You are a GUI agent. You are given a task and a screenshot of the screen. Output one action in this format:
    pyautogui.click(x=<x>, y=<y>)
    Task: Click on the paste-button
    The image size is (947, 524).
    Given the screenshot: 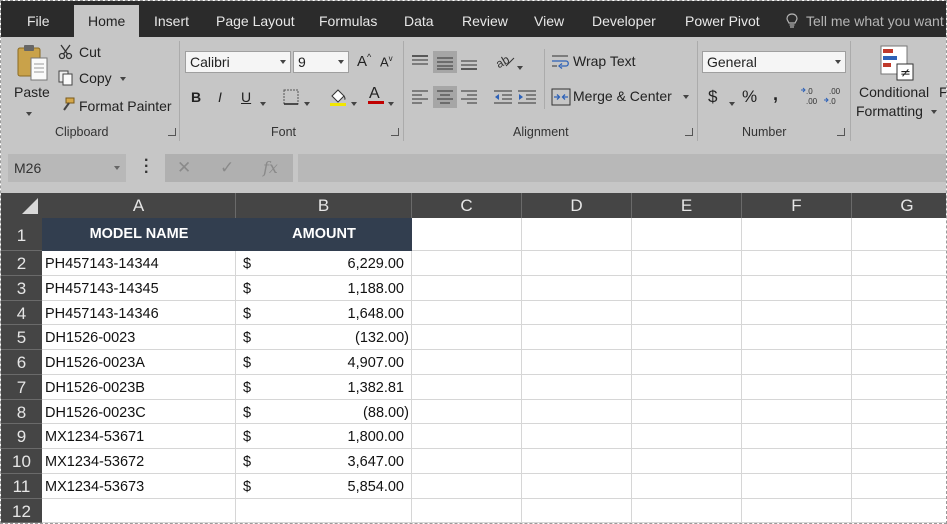 What is the action you would take?
    pyautogui.click(x=33, y=64)
    